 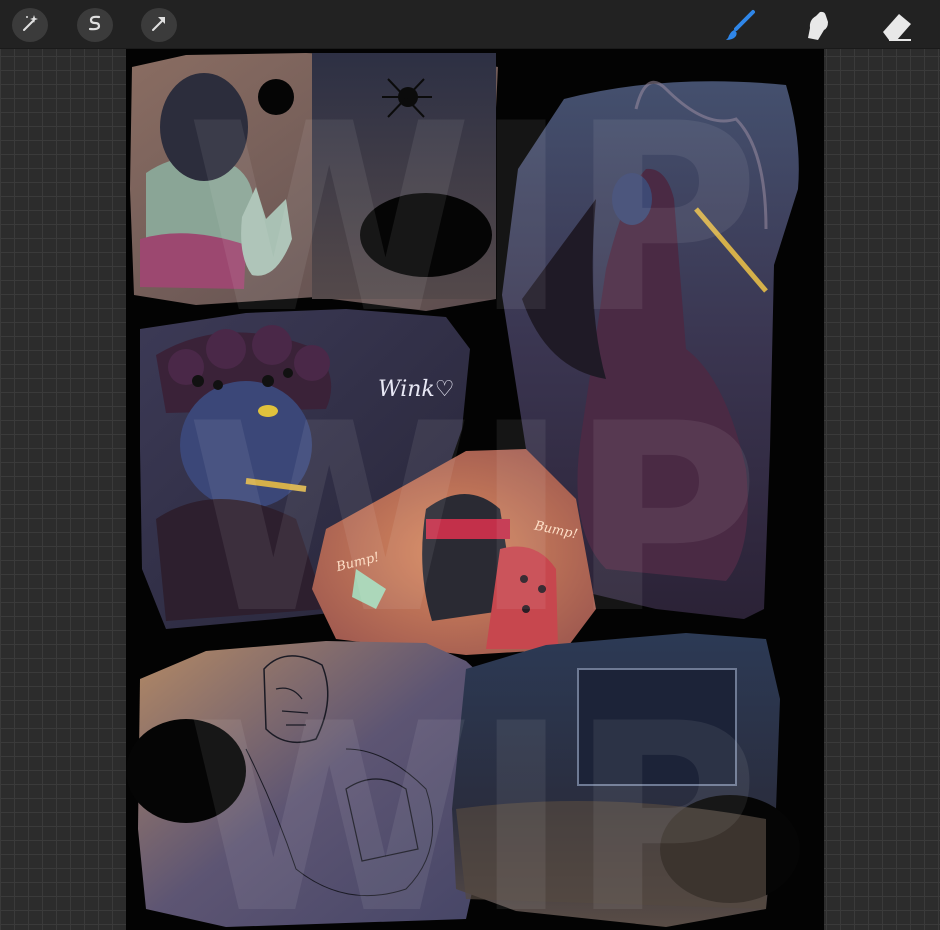 I want to click on brush-tool-button, so click(x=740, y=25).